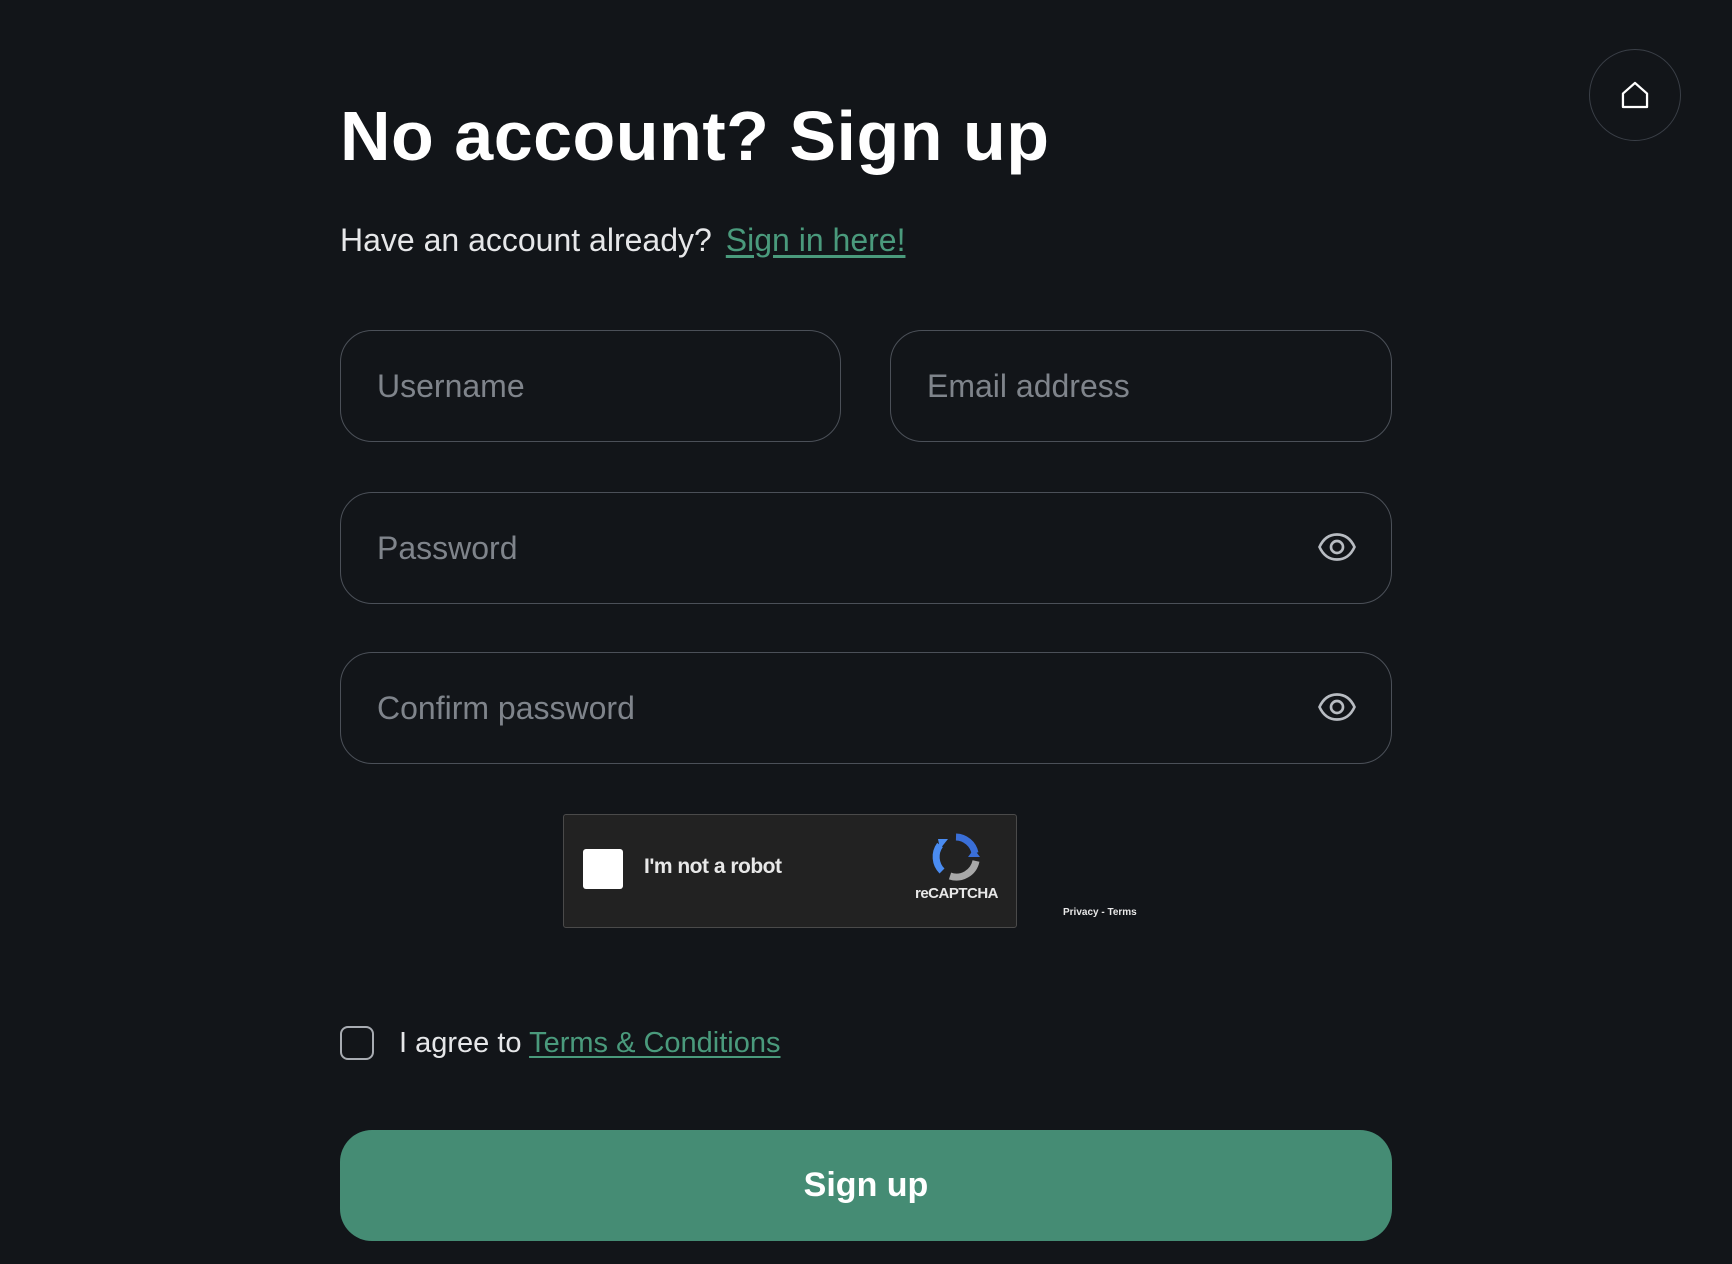 Image resolution: width=1732 pixels, height=1264 pixels. I want to click on signin-prompt: Have an account already? Sign in here!, so click(622, 240).